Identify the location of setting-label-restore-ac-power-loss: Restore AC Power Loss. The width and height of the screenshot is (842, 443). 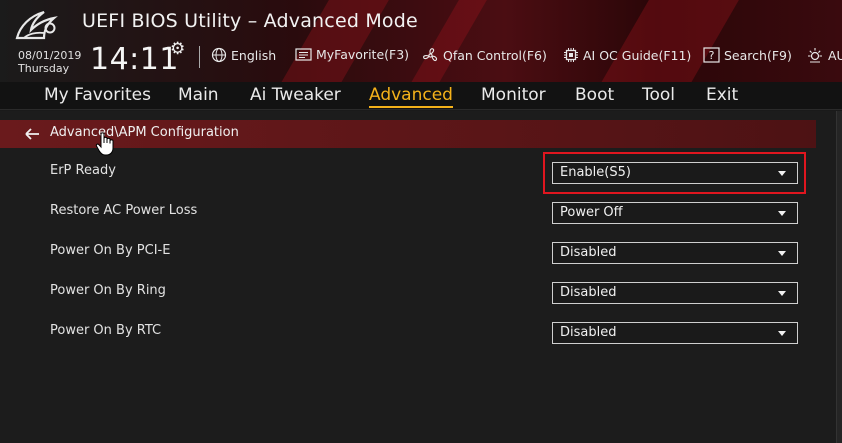
(124, 210).